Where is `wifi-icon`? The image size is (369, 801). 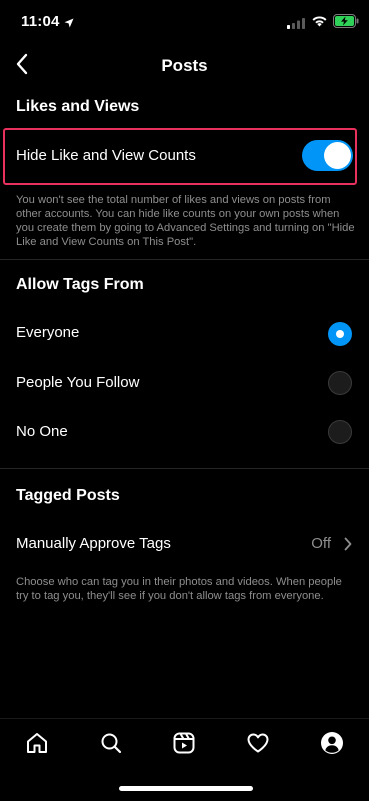 wifi-icon is located at coordinates (319, 23).